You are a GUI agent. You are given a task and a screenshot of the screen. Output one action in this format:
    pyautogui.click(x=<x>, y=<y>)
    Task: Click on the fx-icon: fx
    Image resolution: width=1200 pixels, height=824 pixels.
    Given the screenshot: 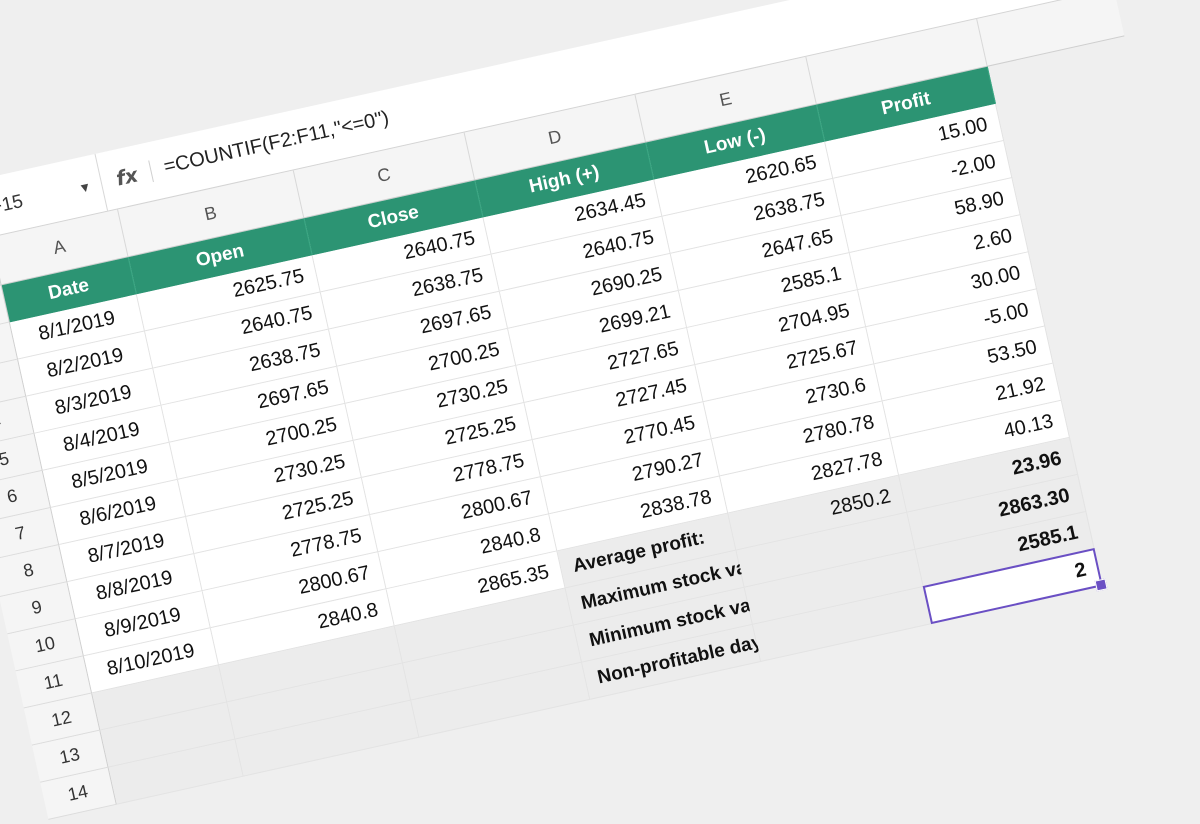 What is the action you would take?
    pyautogui.click(x=127, y=177)
    